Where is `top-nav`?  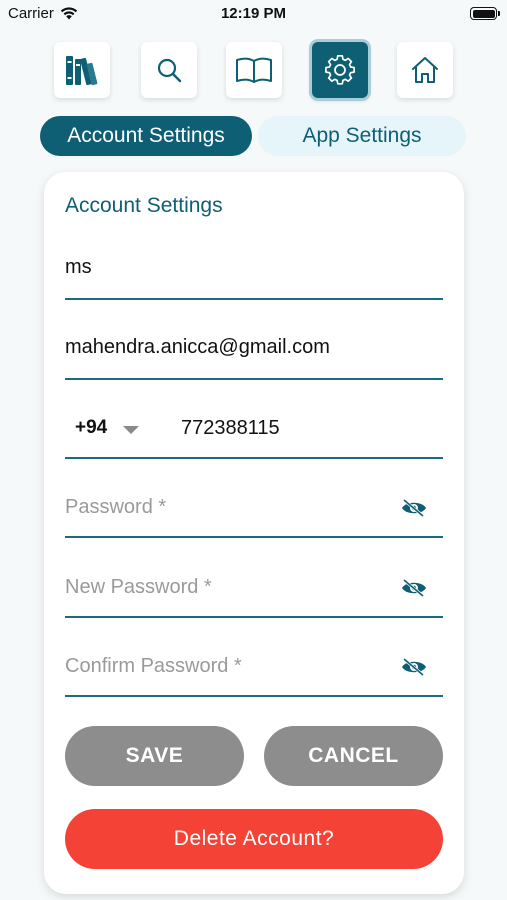
top-nav is located at coordinates (253, 71).